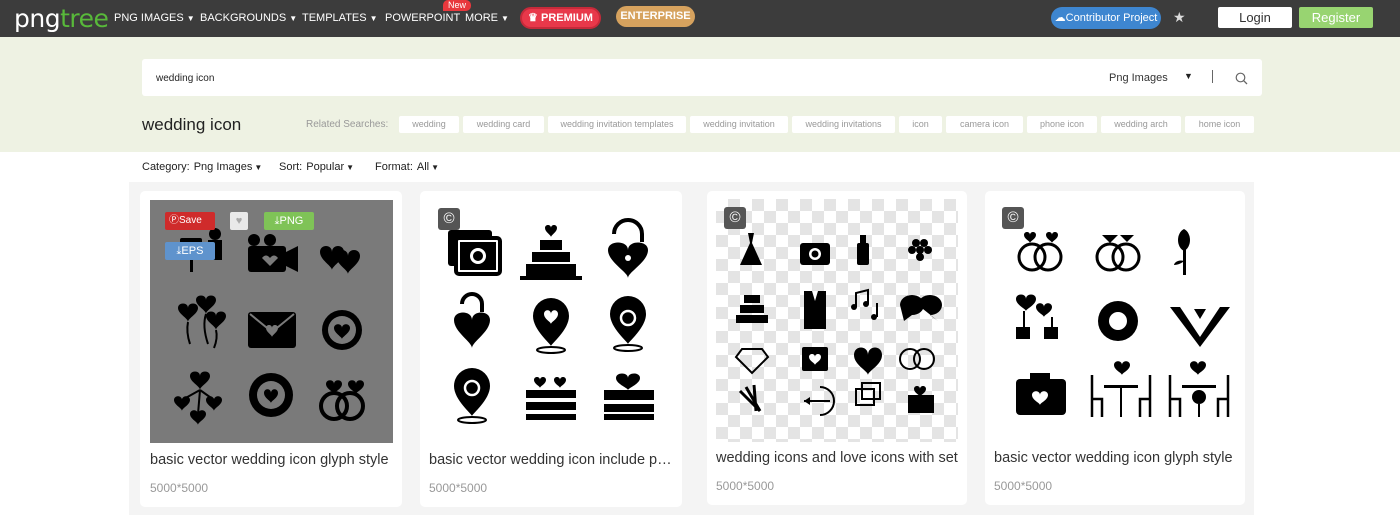 The image size is (1400, 515). What do you see at coordinates (533, 18) in the screenshot?
I see `crown-icon: ♛` at bounding box center [533, 18].